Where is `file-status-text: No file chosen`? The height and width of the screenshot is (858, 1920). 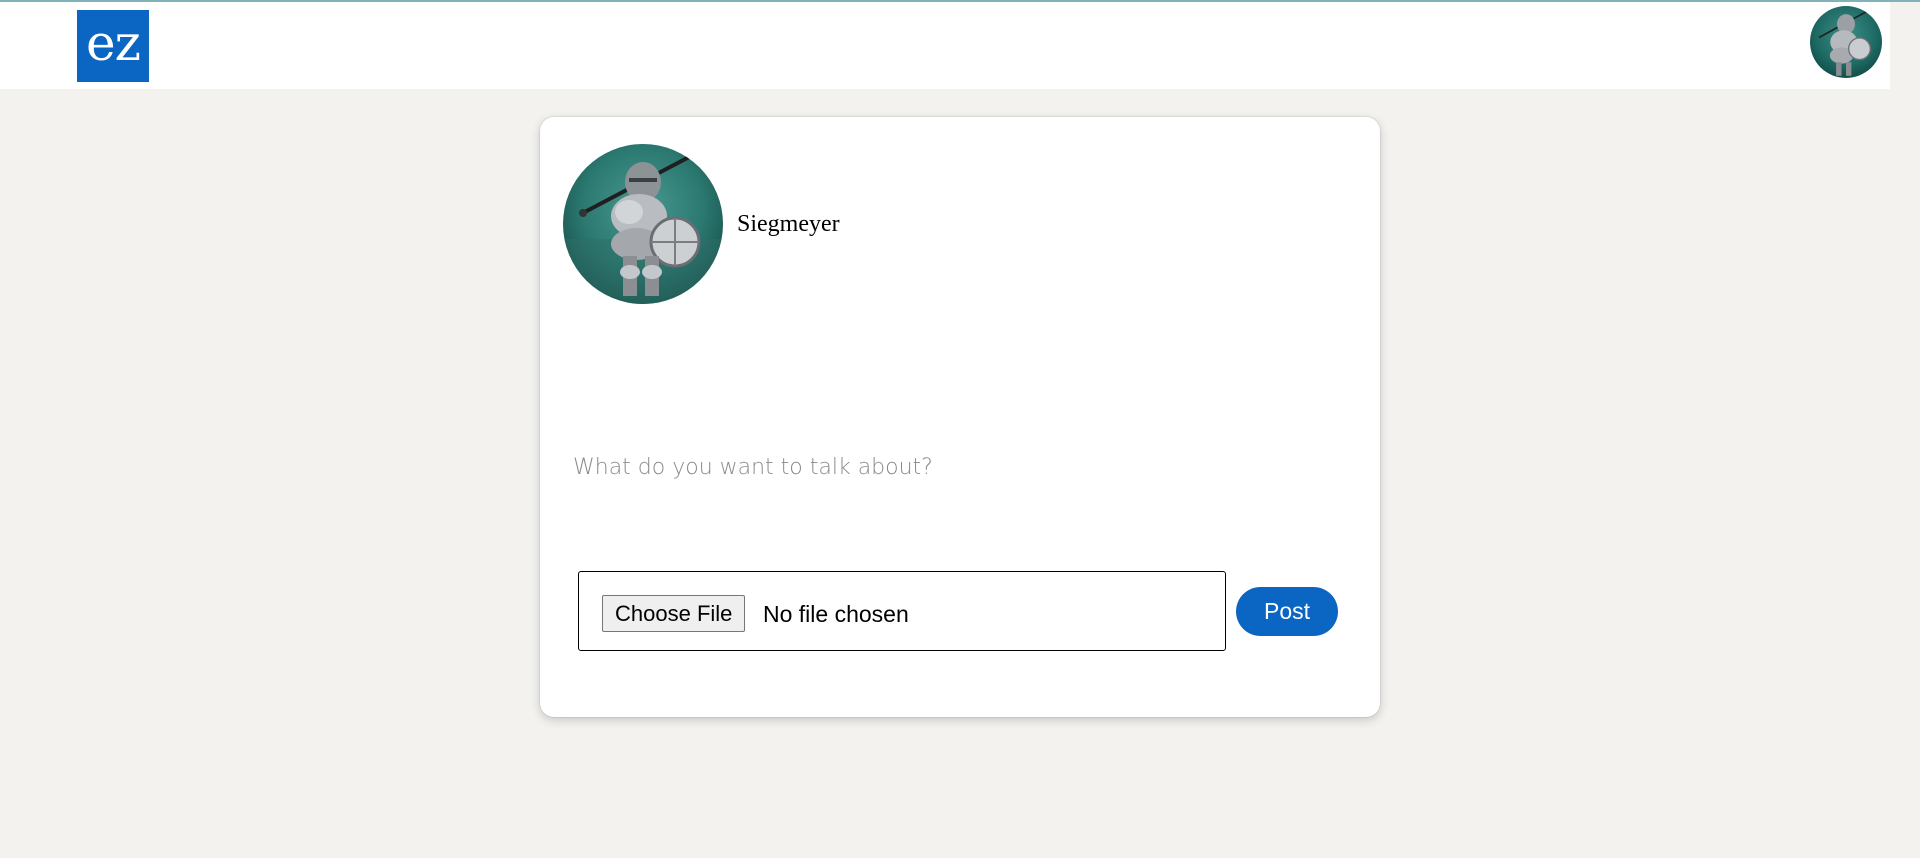 file-status-text: No file chosen is located at coordinates (836, 614).